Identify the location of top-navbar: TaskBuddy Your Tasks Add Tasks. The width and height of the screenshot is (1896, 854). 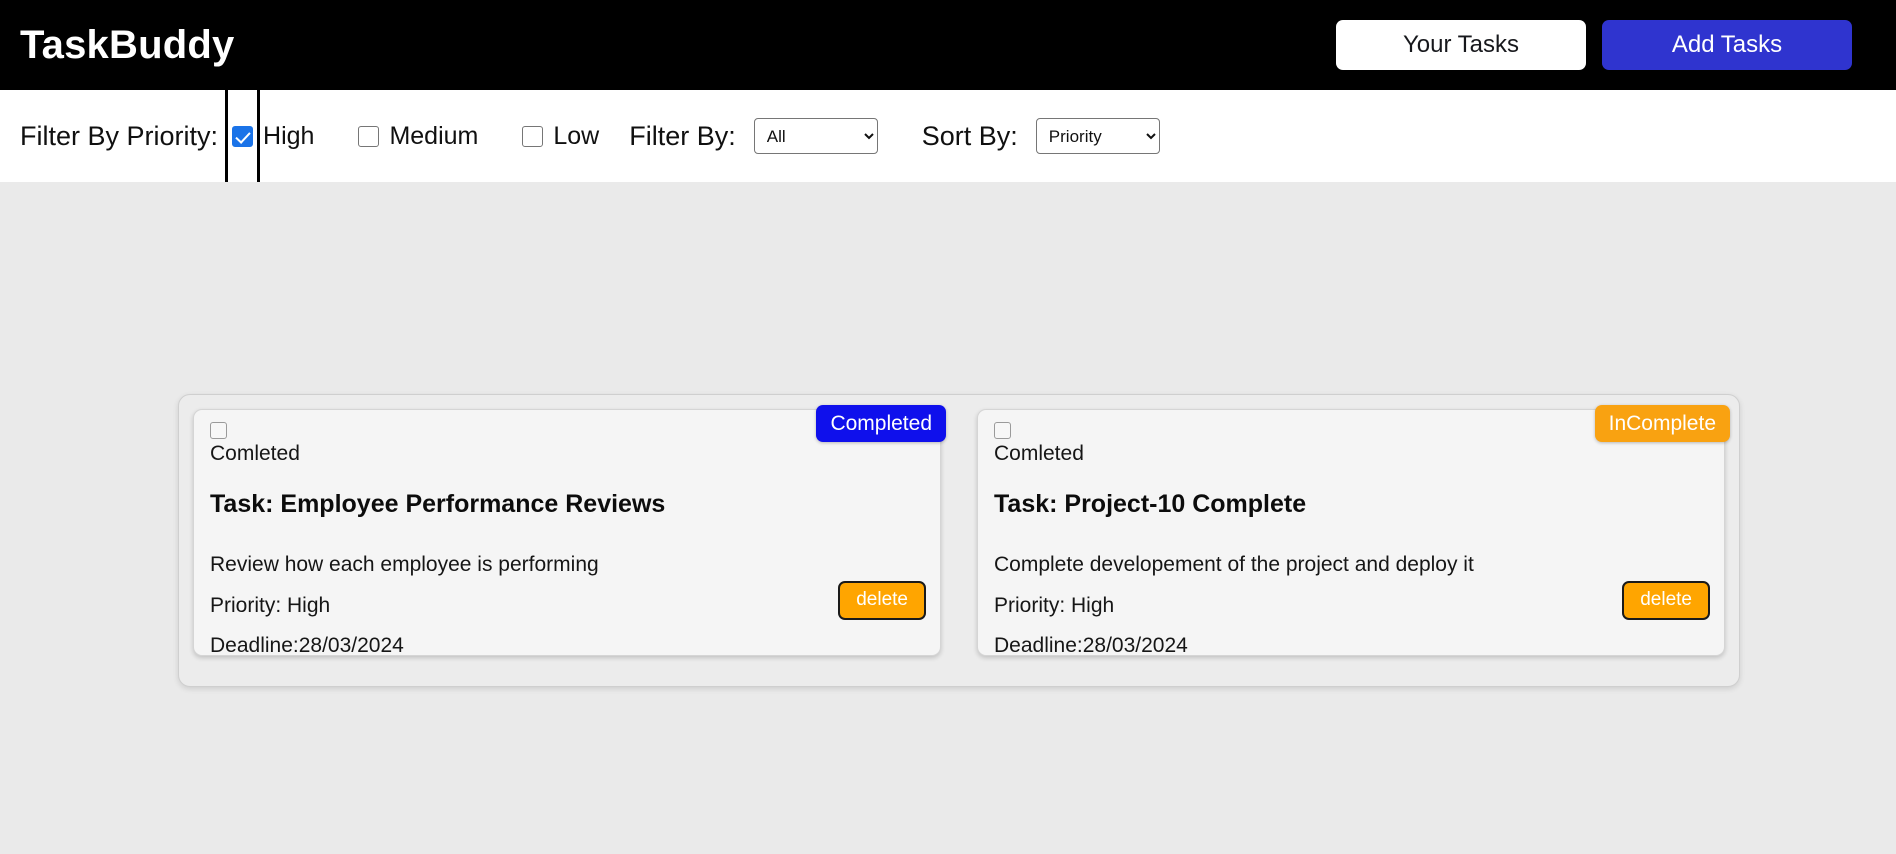
(948, 45).